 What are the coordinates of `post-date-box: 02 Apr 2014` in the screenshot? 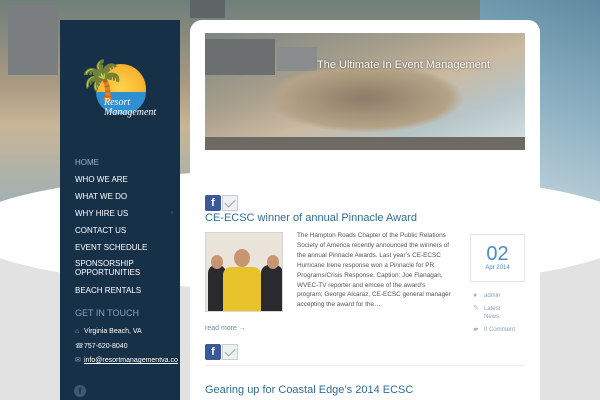 It's located at (497, 258).